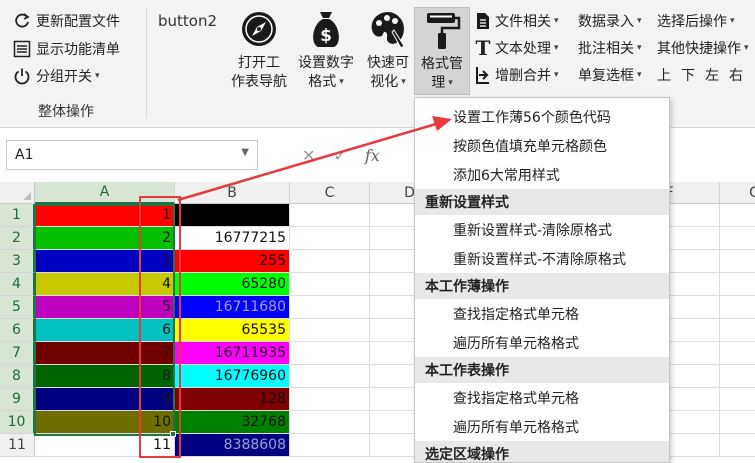 This screenshot has width=755, height=463. What do you see at coordinates (259, 50) in the screenshot?
I see `open-sheet-navigator-button: 打开工 作表导航` at bounding box center [259, 50].